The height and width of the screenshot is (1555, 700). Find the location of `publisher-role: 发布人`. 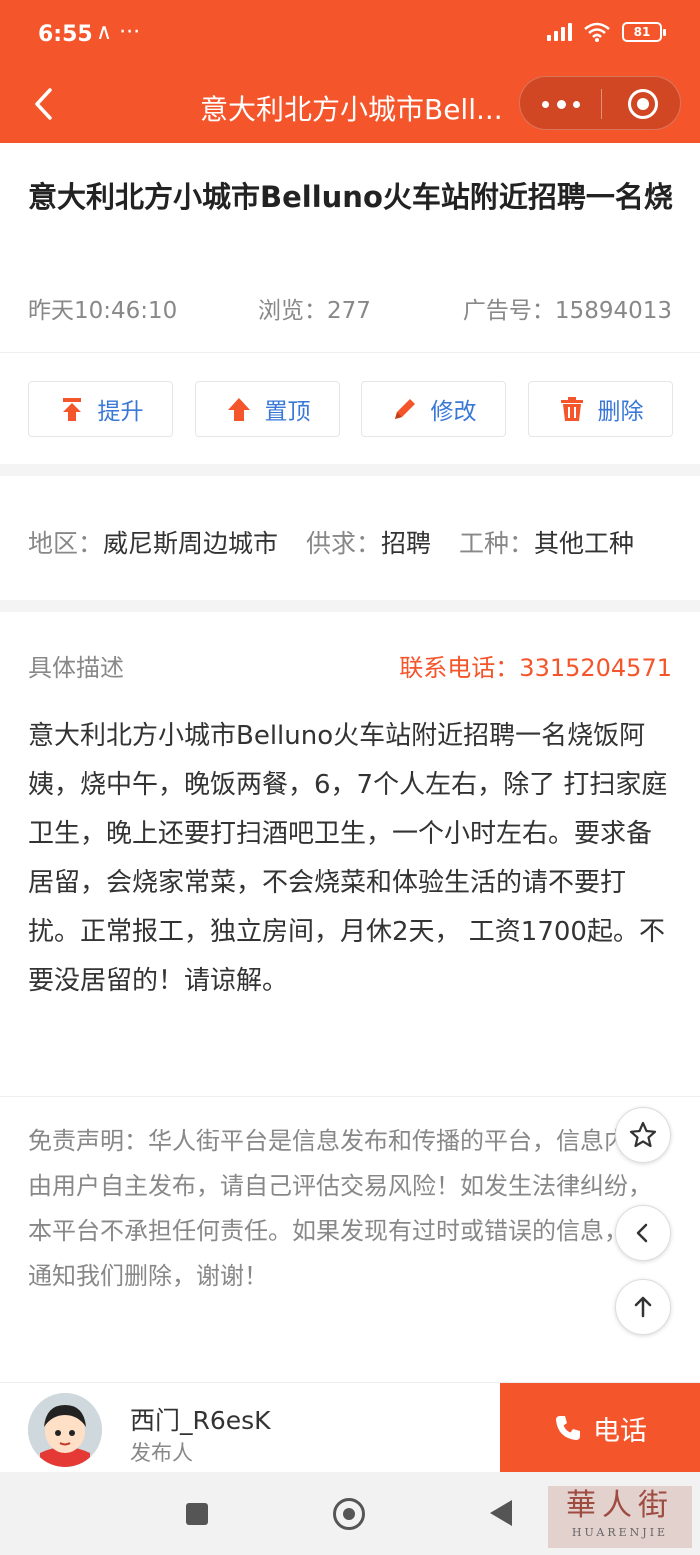

publisher-role: 发布人 is located at coordinates (161, 1453).